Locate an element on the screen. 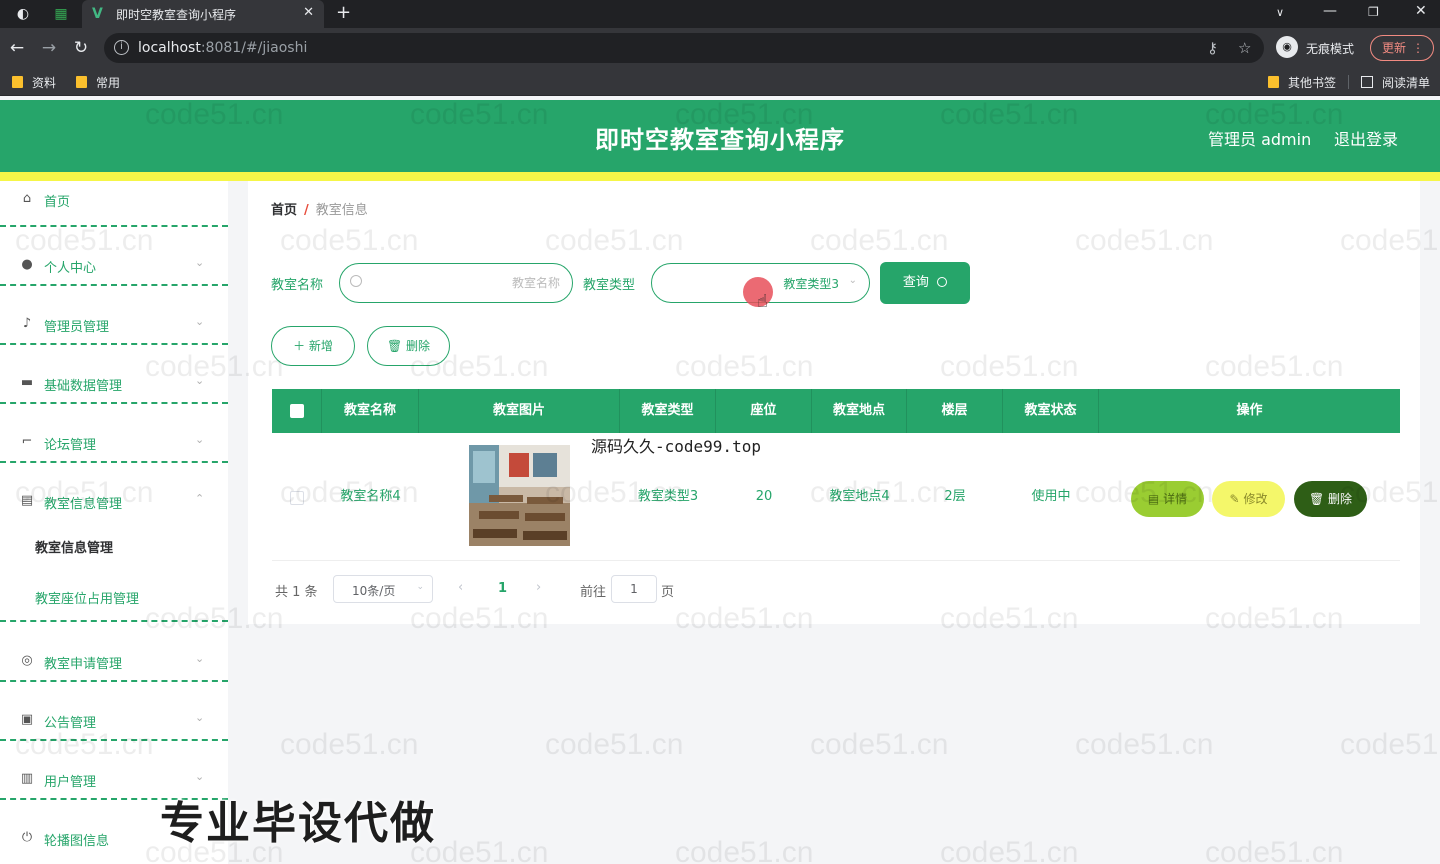  classroom-type-label: 教室类型 is located at coordinates (609, 285).